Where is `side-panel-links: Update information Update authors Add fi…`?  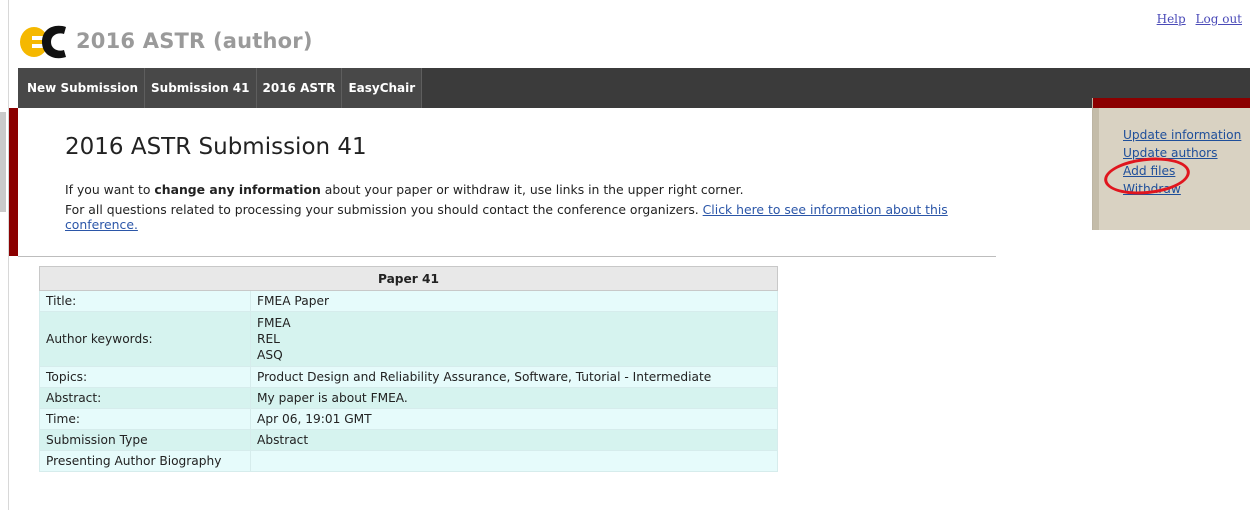
side-panel-links: Update information Update authors Add fi… is located at coordinates (1182, 162).